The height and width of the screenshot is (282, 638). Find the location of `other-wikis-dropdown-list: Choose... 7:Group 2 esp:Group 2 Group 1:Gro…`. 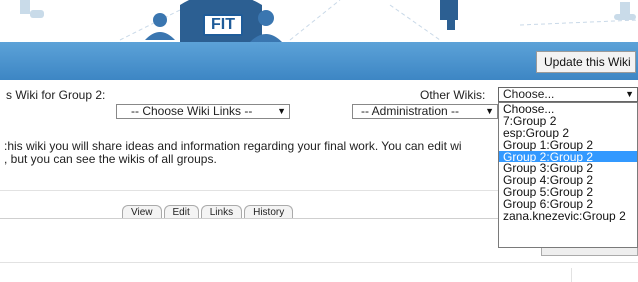

other-wikis-dropdown-list: Choose... 7:Group 2 esp:Group 2 Group 1:Gro… is located at coordinates (568, 175).